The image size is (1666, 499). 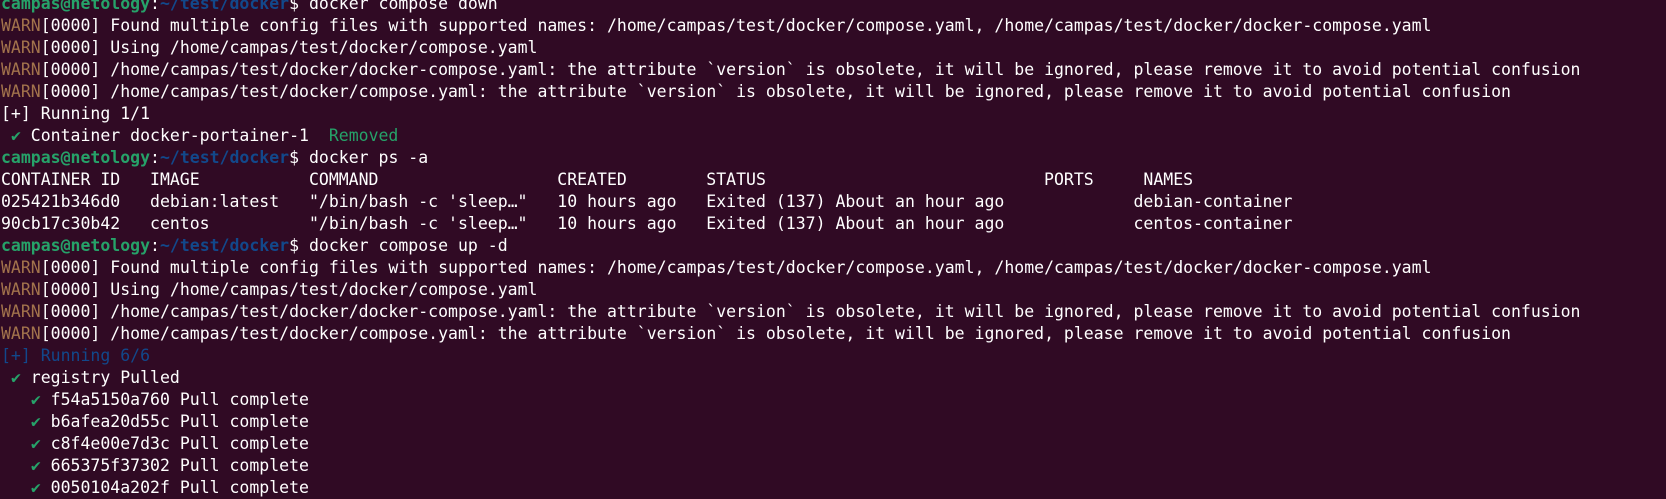 What do you see at coordinates (368, 157) in the screenshot?
I see `command-text: docker ps -a` at bounding box center [368, 157].